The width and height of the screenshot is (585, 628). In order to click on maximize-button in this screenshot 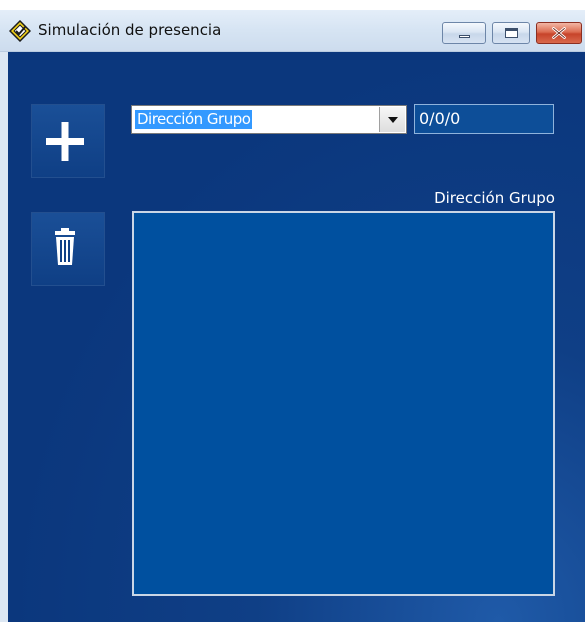, I will do `click(511, 33)`.